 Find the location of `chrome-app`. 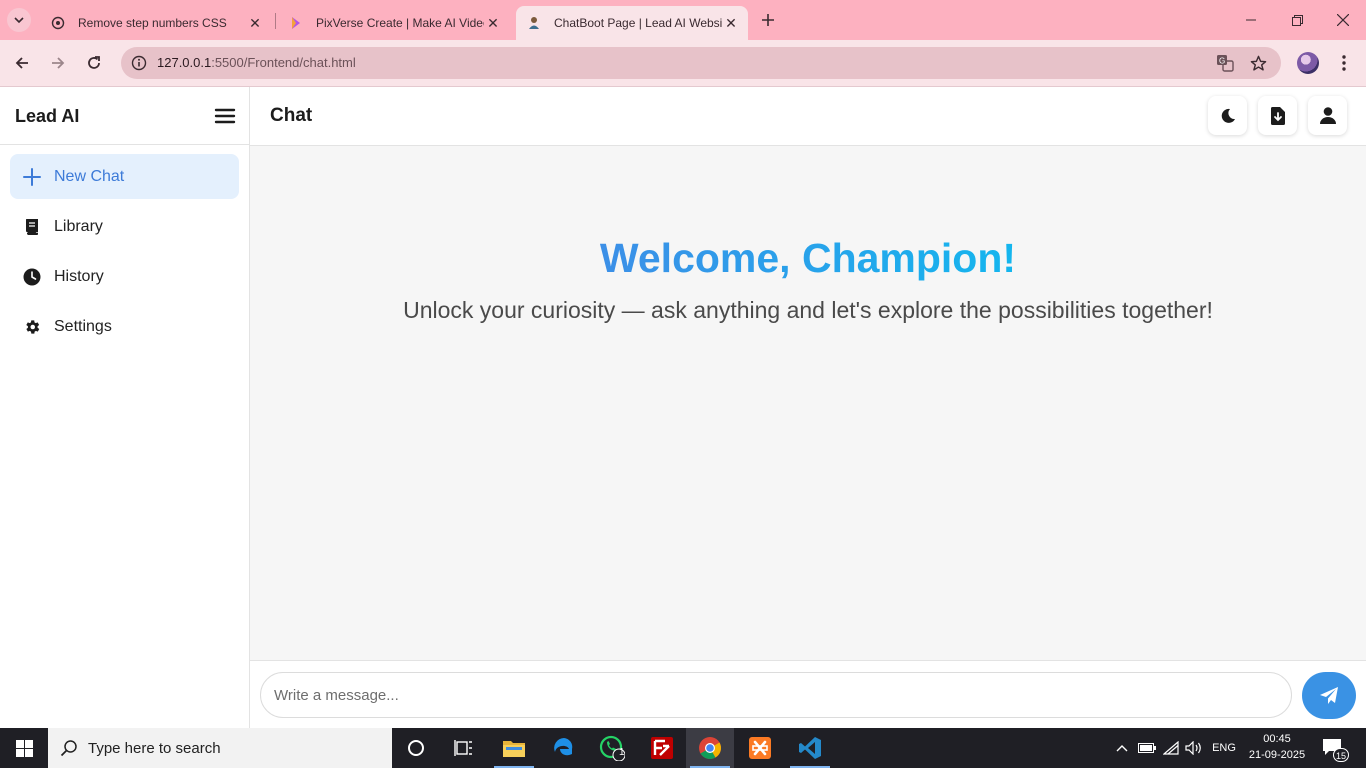

chrome-app is located at coordinates (710, 748).